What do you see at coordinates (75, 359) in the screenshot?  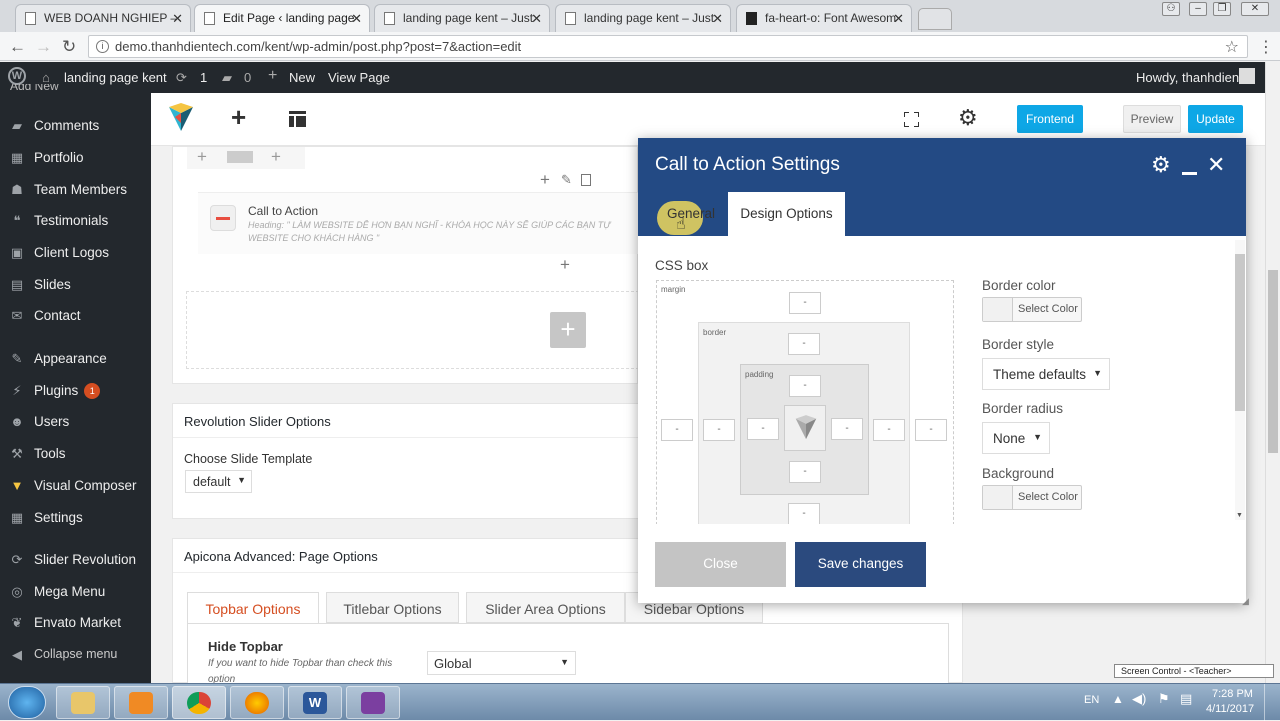 I see `sidebar-item-appearance: ✎ Appearance` at bounding box center [75, 359].